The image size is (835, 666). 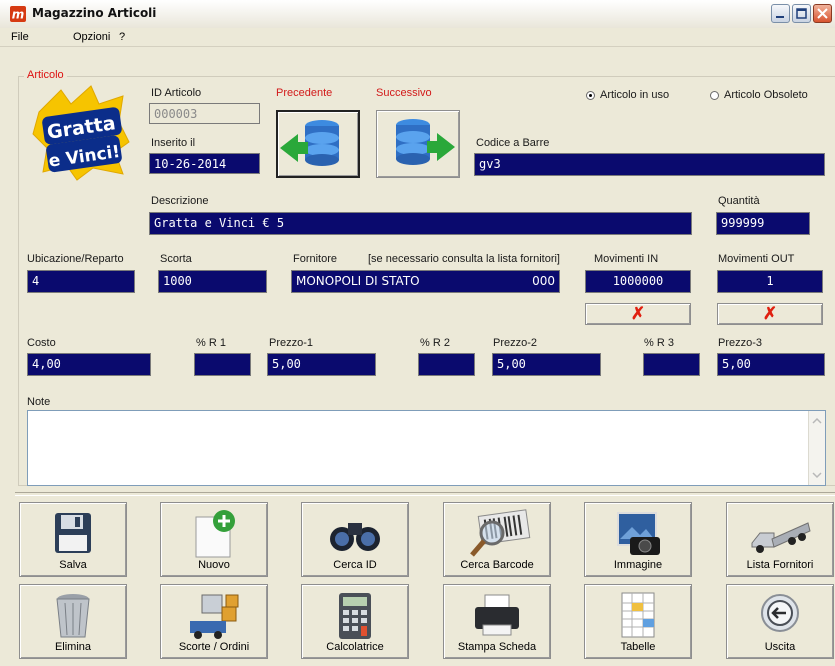 What do you see at coordinates (500, 533) in the screenshot?
I see `barcode-search-icon` at bounding box center [500, 533].